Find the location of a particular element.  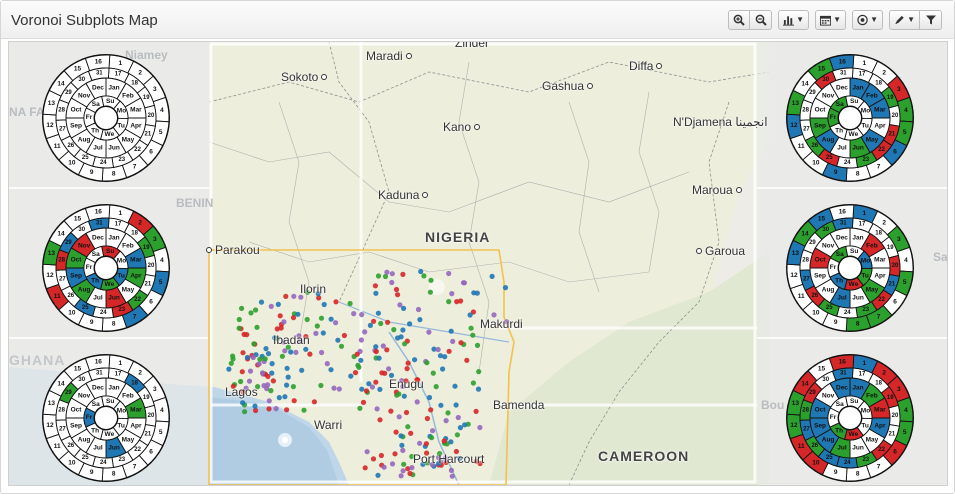

calendar-button: ▼ is located at coordinates (830, 20).